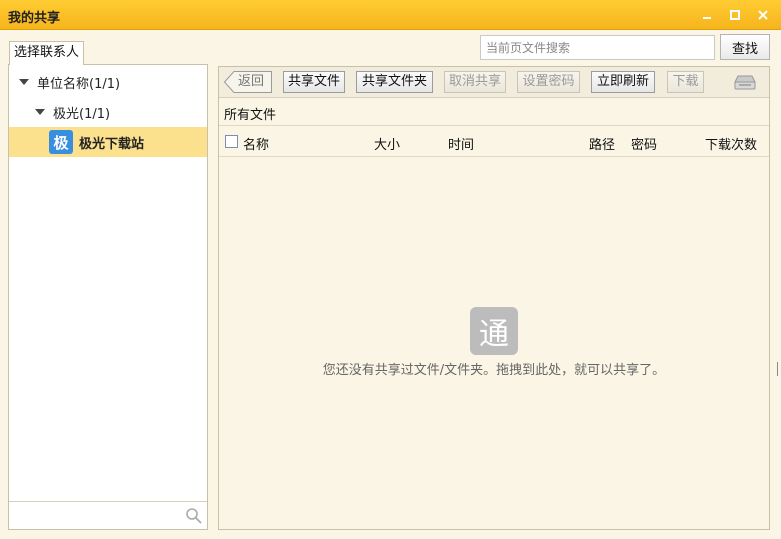 Image resolution: width=781 pixels, height=539 pixels. I want to click on download-button: 下载, so click(685, 82).